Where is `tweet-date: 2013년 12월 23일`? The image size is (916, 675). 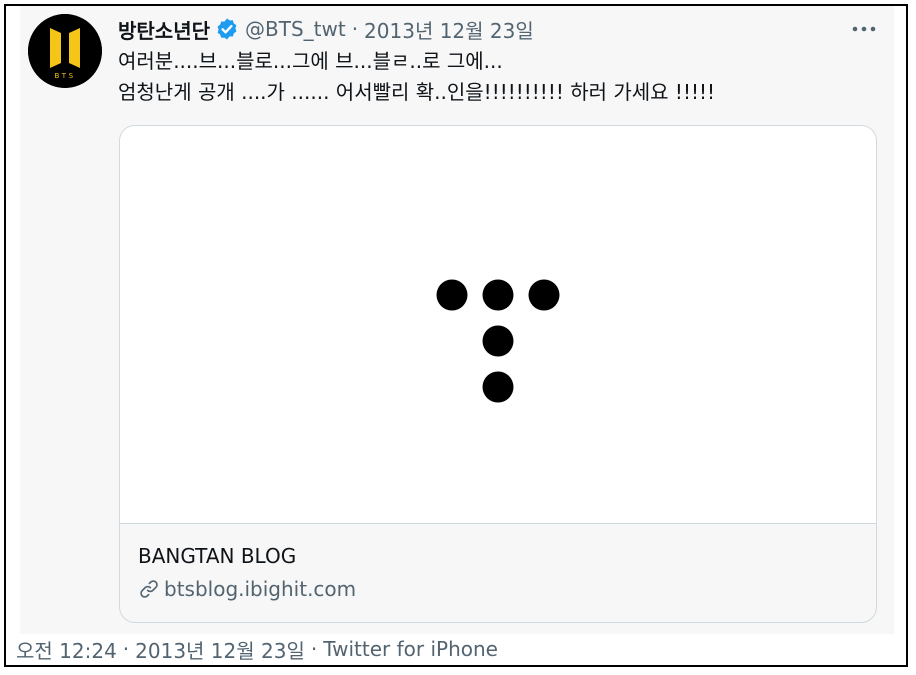
tweet-date: 2013년 12월 23일 is located at coordinates (449, 29).